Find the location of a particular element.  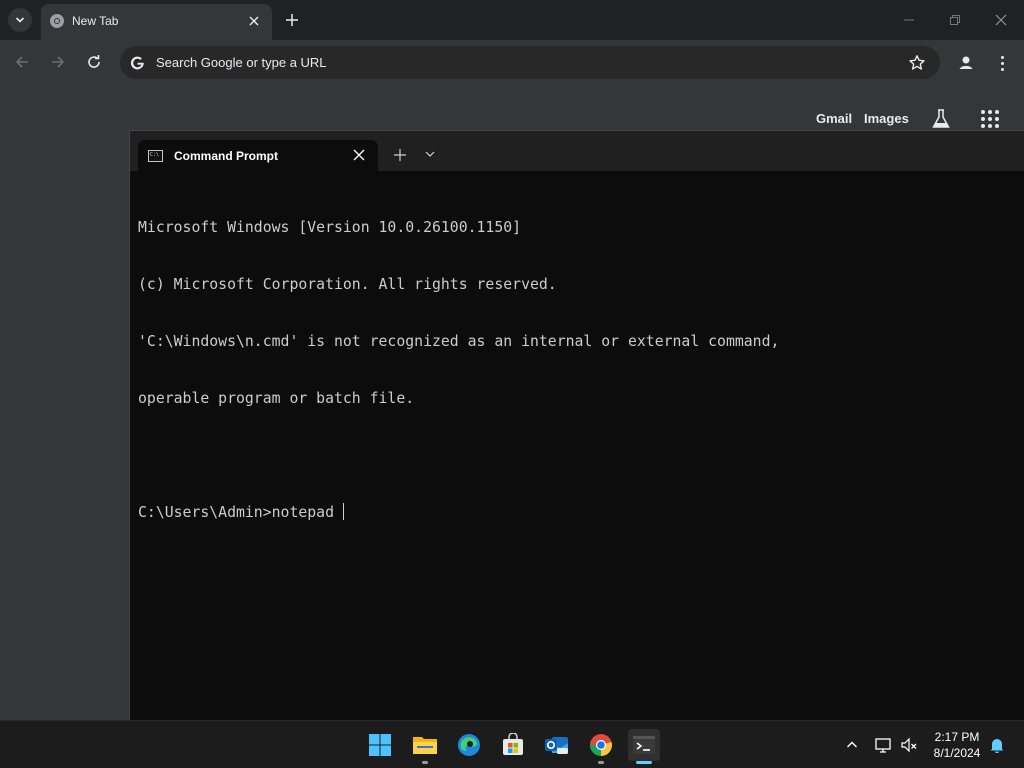

arrow-right-icon is located at coordinates (58, 62).